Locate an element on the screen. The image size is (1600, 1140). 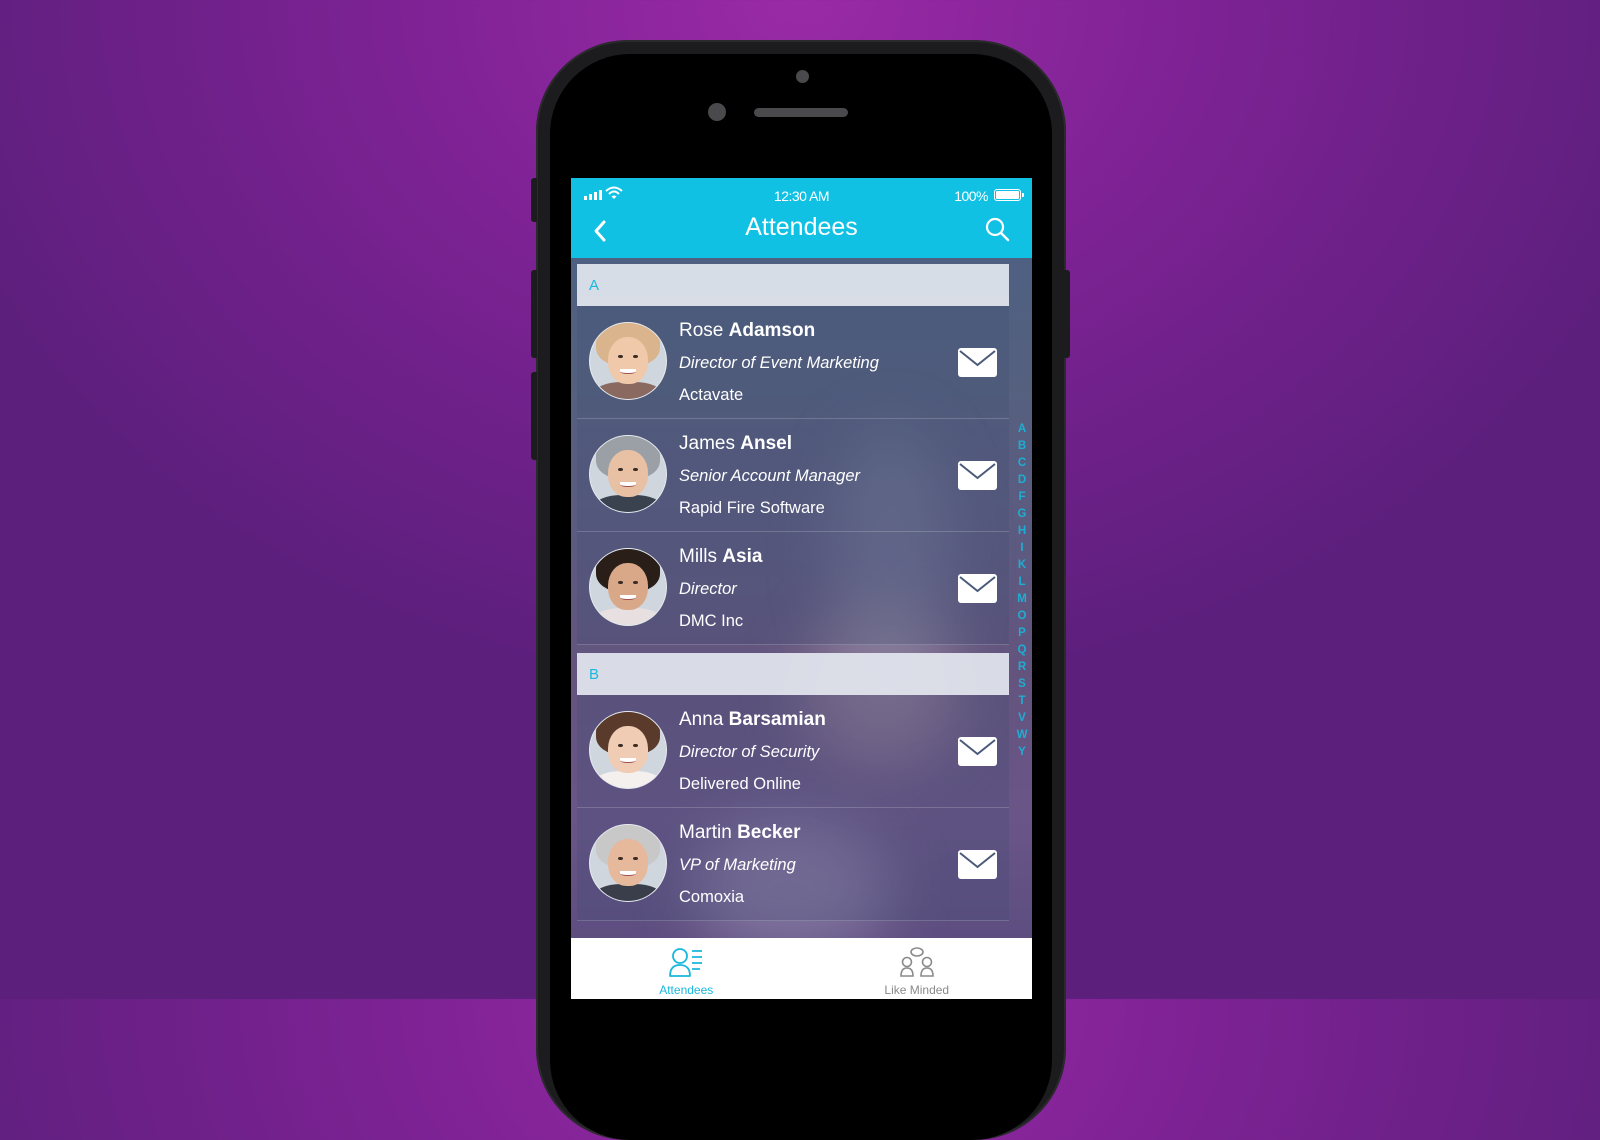
last-name: Adamson is located at coordinates (772, 330).